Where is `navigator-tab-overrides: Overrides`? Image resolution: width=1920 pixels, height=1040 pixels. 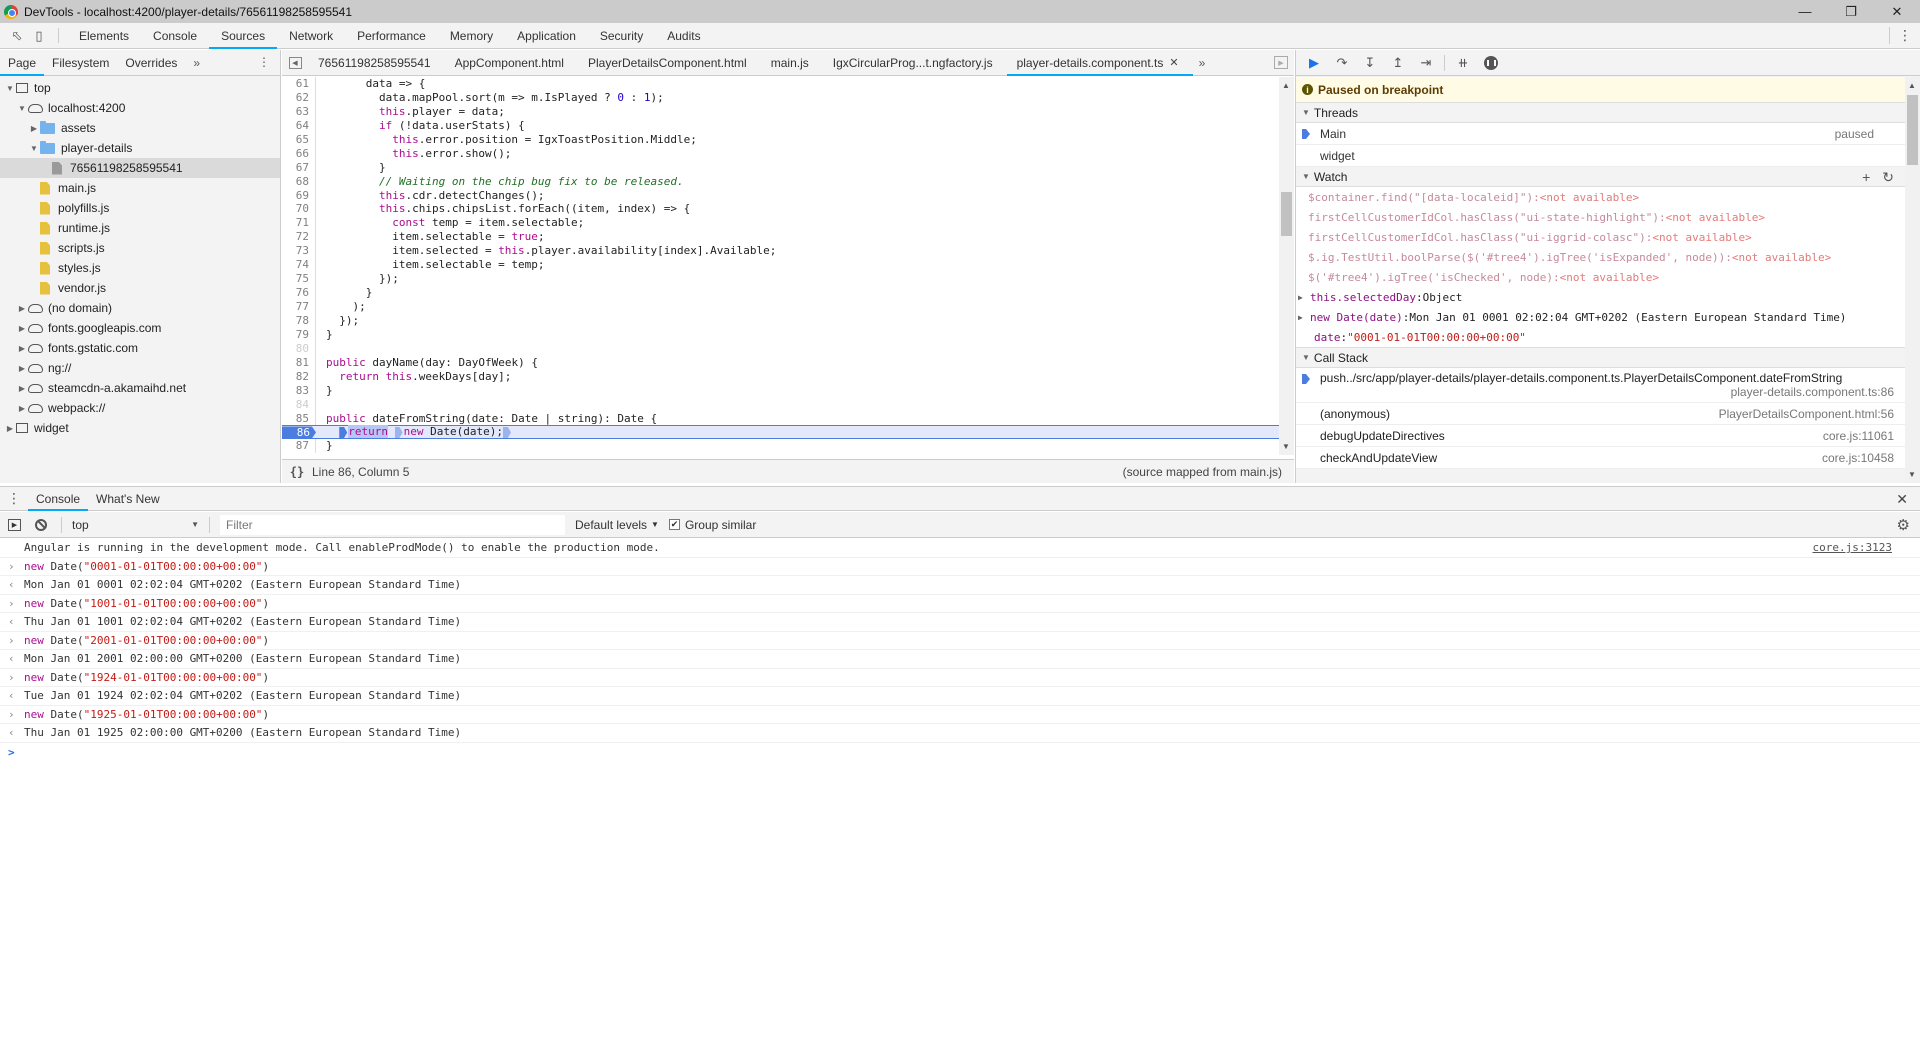 navigator-tab-overrides: Overrides is located at coordinates (151, 62).